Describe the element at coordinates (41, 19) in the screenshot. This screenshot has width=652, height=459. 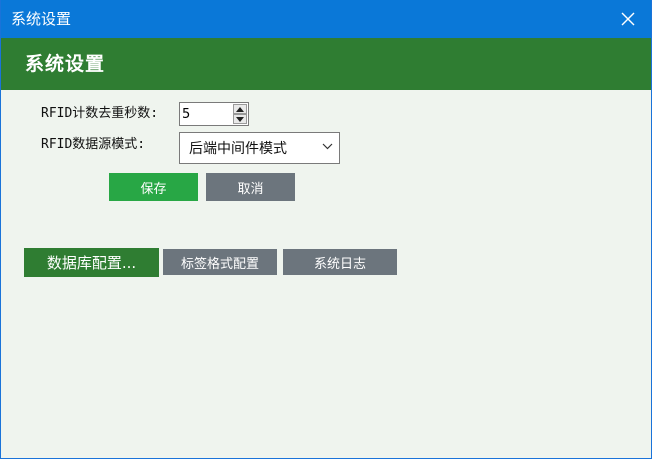
I see `window-title: 系统设置` at that location.